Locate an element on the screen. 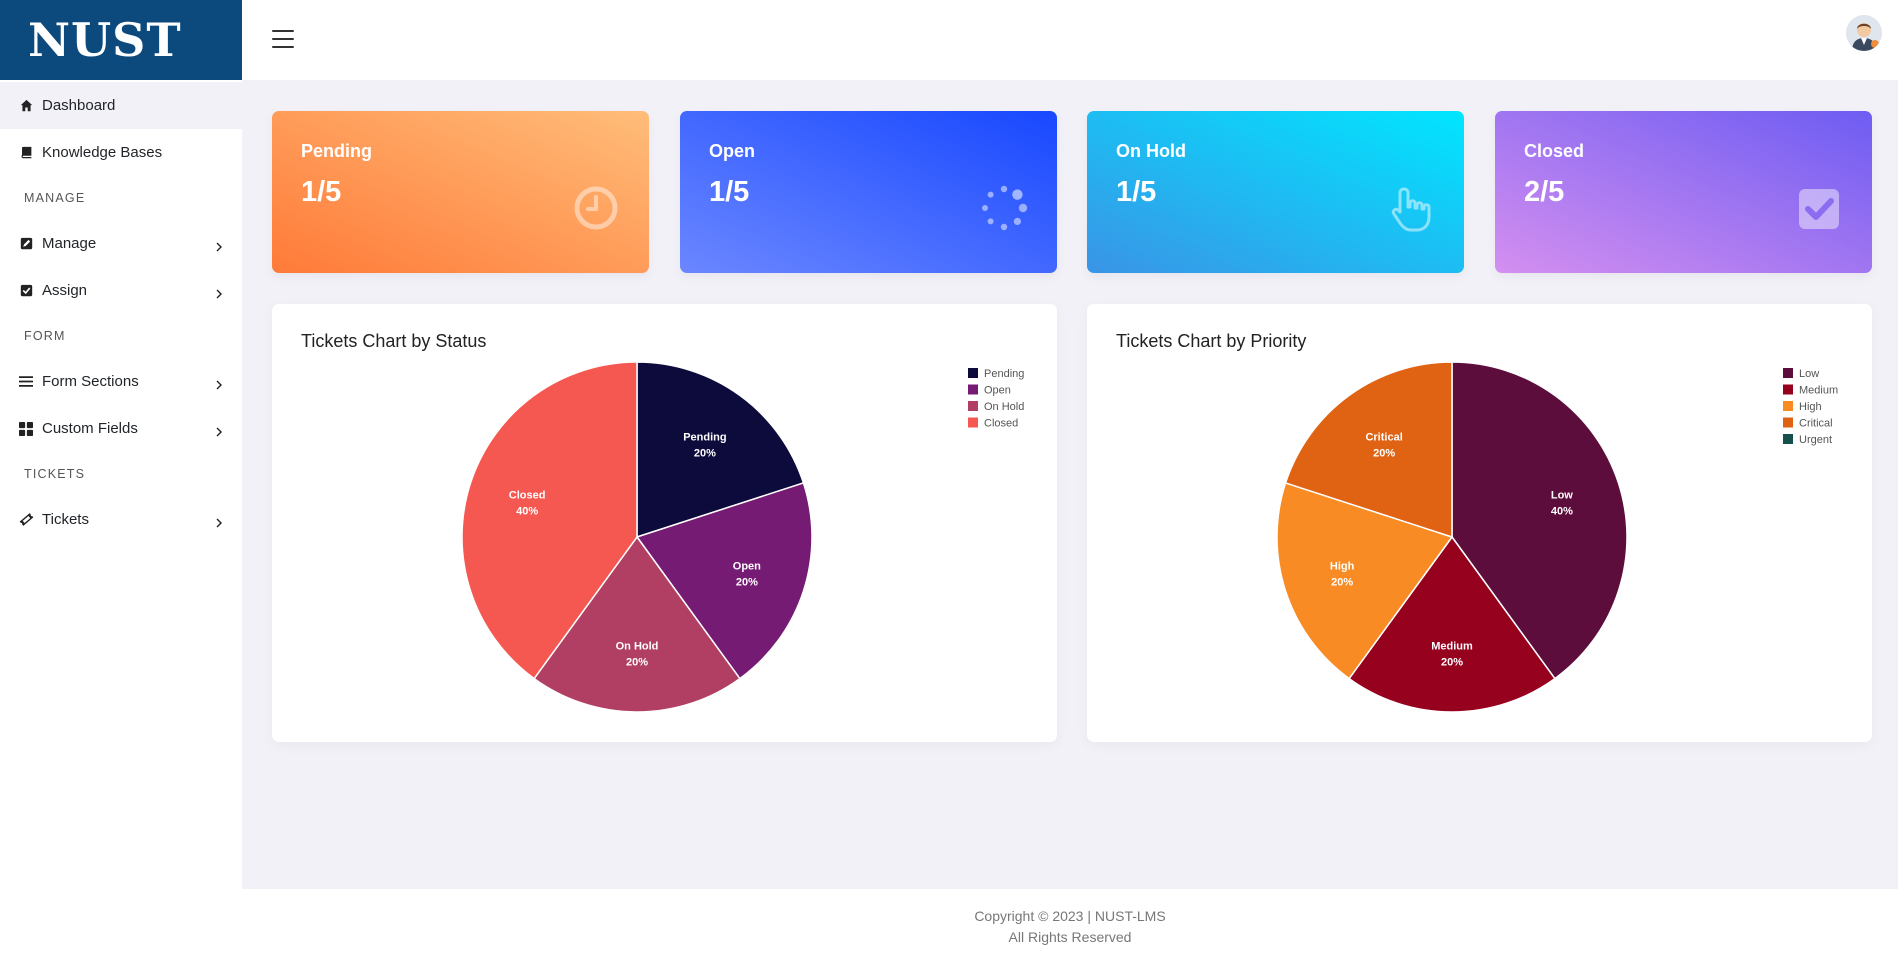 The width and height of the screenshot is (1898, 960). slice-label: Critical is located at coordinates (1383, 438).